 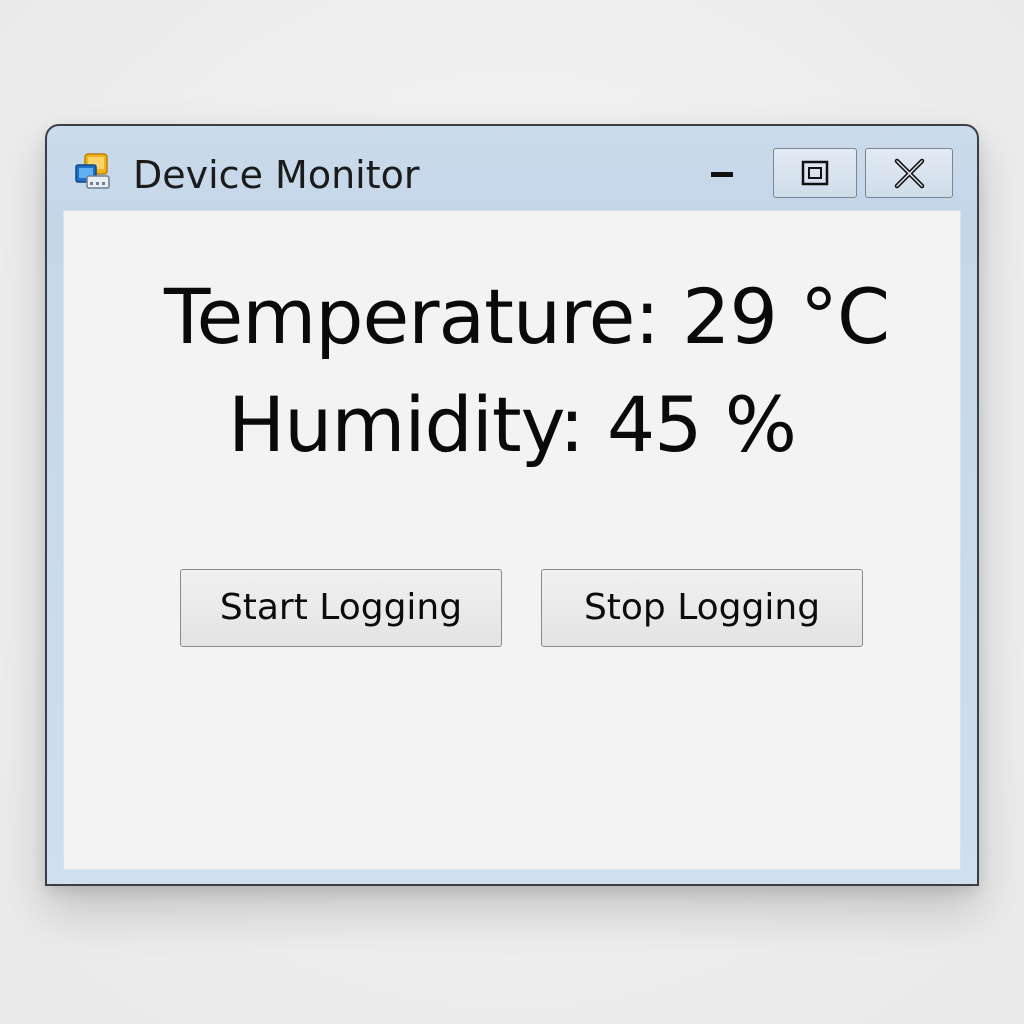 What do you see at coordinates (276, 175) in the screenshot?
I see `window-title: Device Monitor` at bounding box center [276, 175].